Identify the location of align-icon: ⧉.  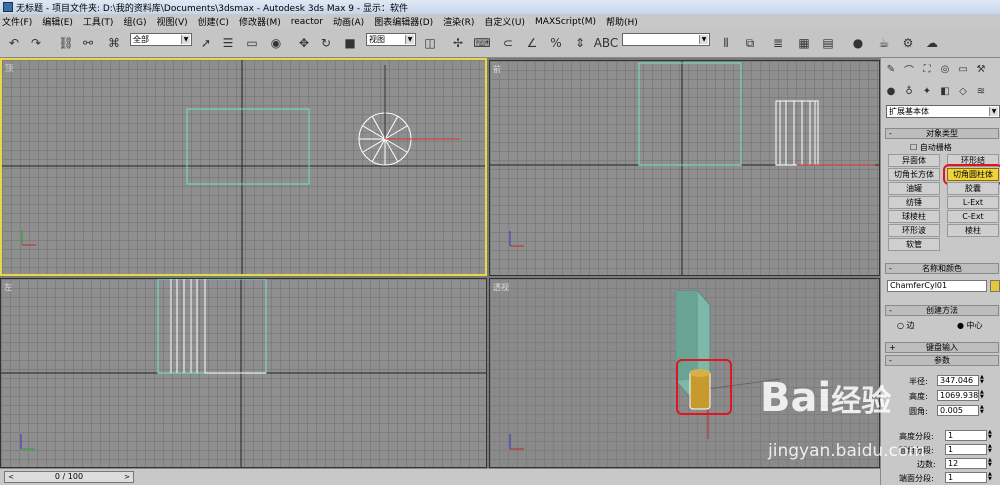
(750, 43).